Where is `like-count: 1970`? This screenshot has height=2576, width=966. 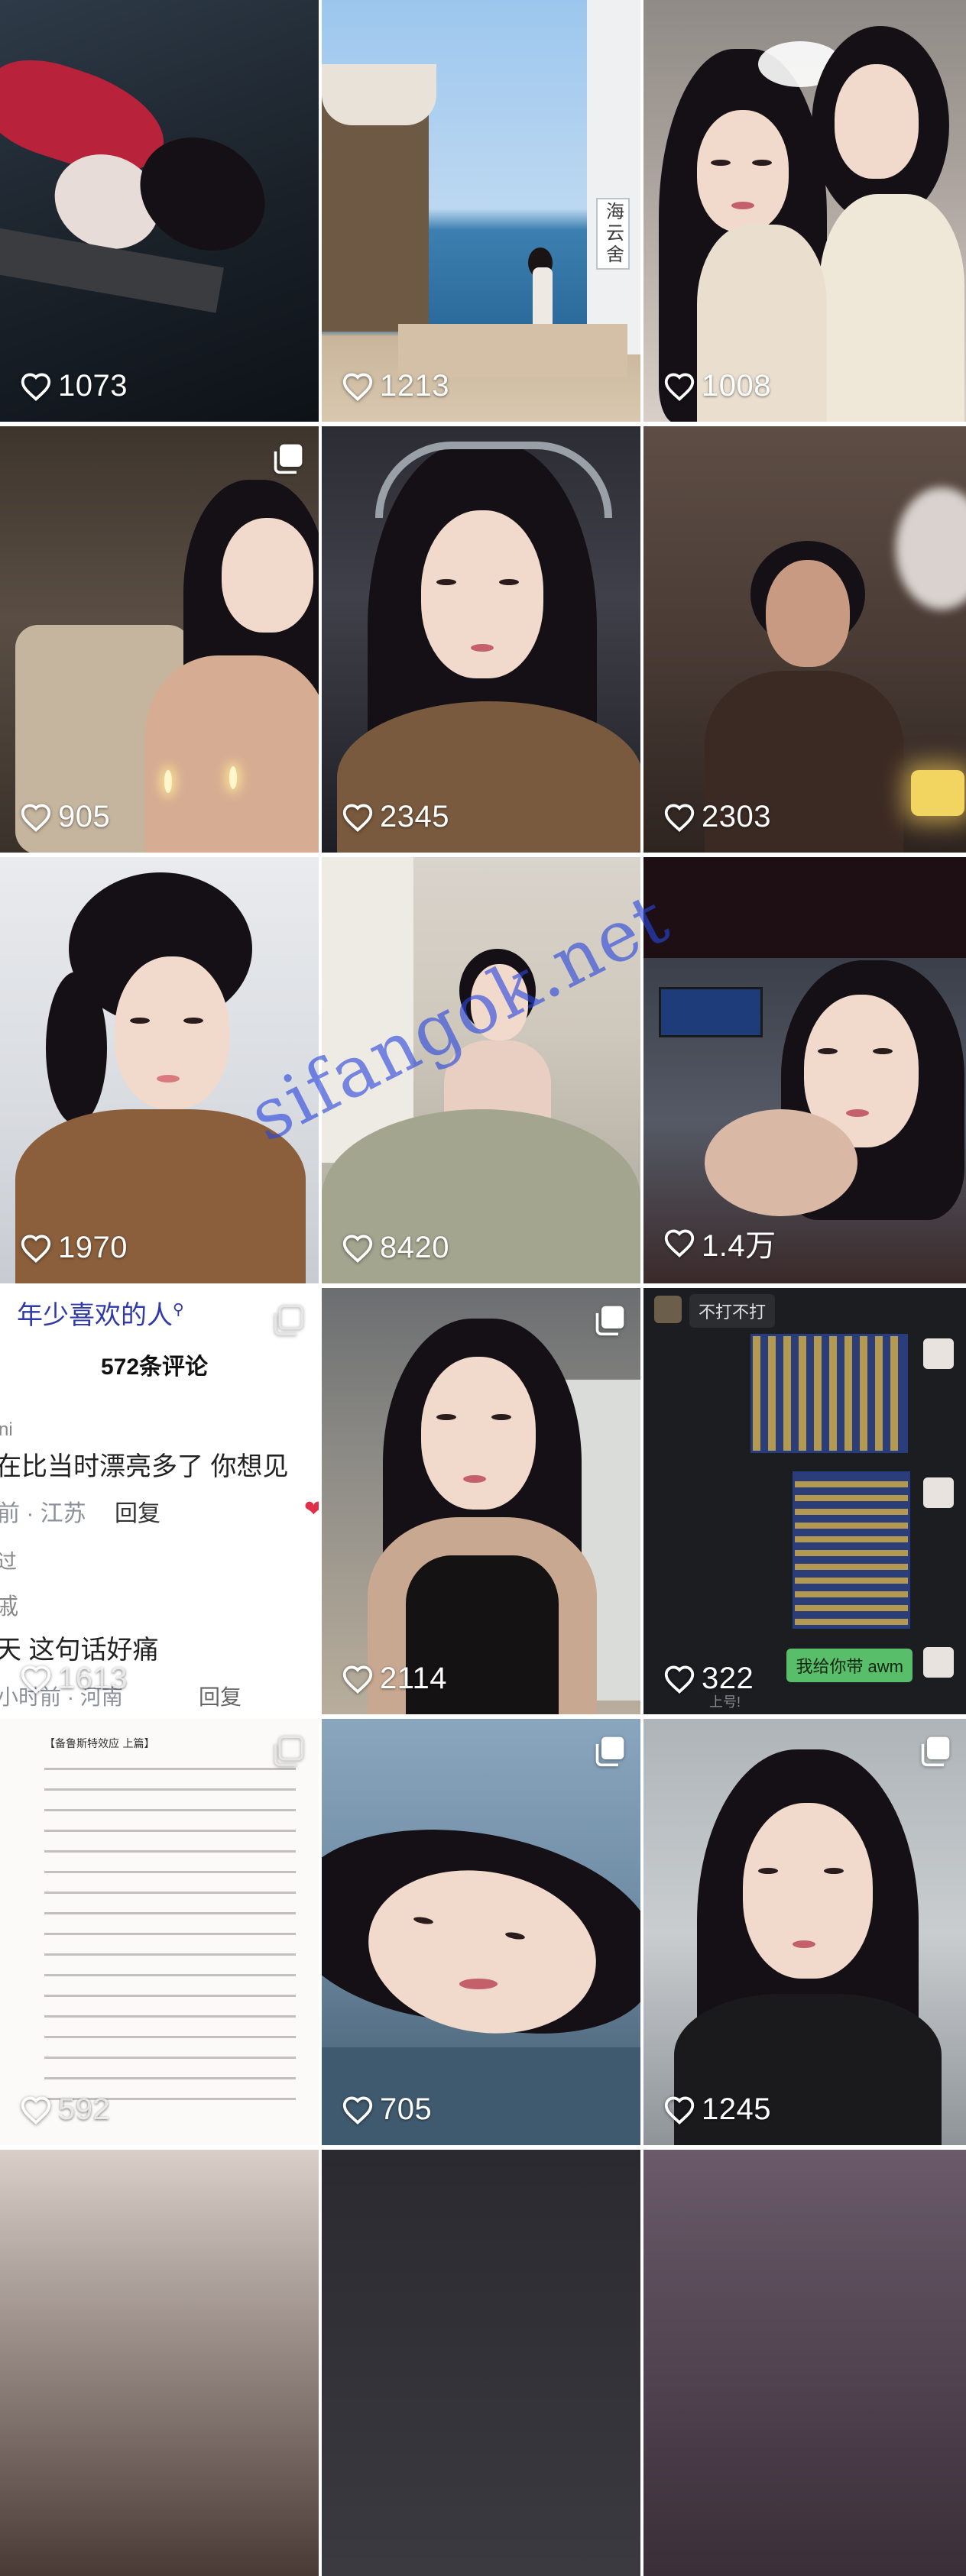
like-count: 1970 is located at coordinates (74, 1248).